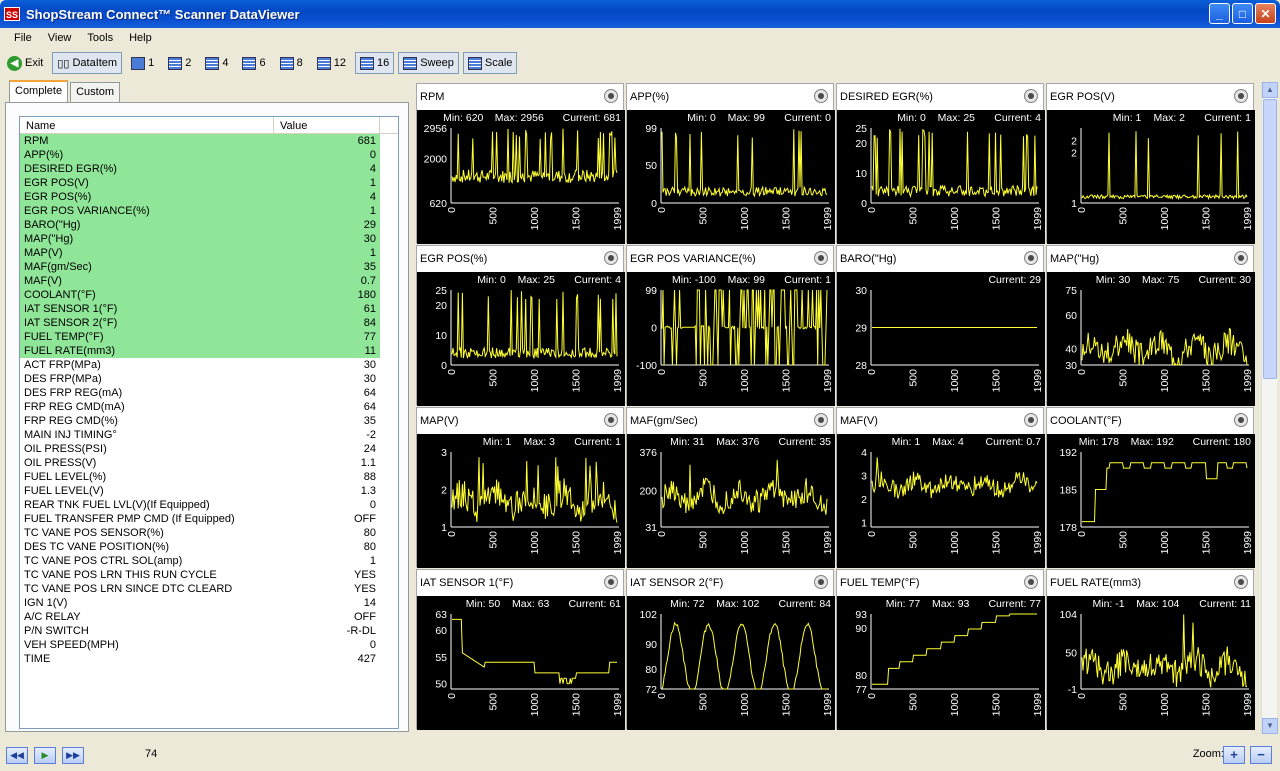 The image size is (1280, 771). What do you see at coordinates (142, 63) in the screenshot?
I see `layout-1-button: 1` at bounding box center [142, 63].